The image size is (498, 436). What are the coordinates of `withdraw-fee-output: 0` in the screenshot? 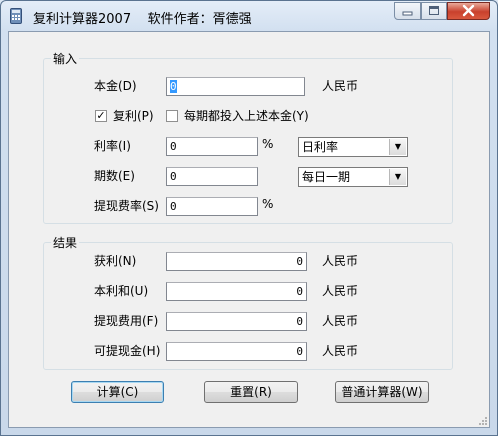 It's located at (236, 321).